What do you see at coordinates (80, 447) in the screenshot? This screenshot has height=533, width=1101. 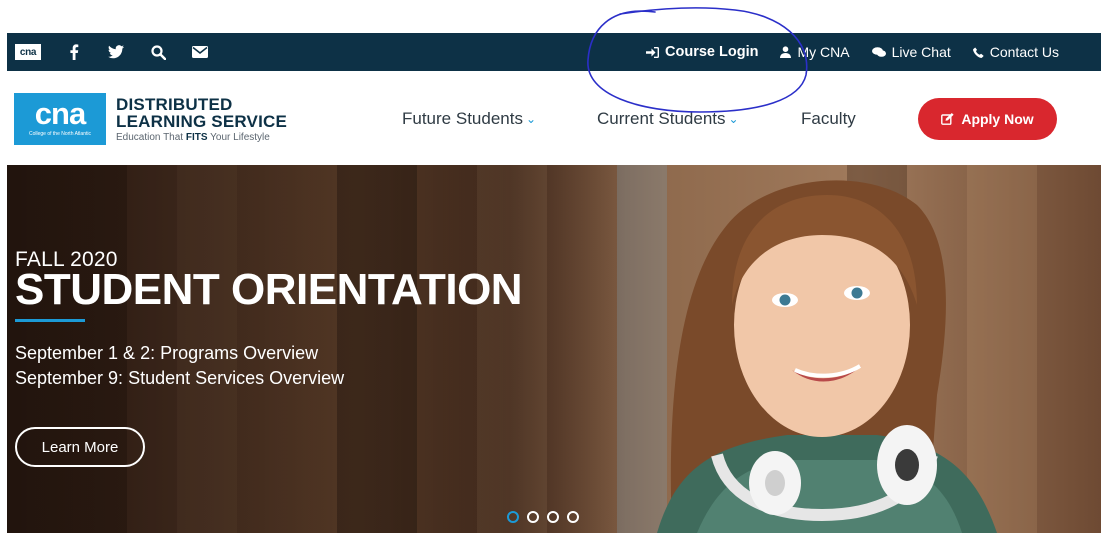 I see `learn-more-button: Learn More` at bounding box center [80, 447].